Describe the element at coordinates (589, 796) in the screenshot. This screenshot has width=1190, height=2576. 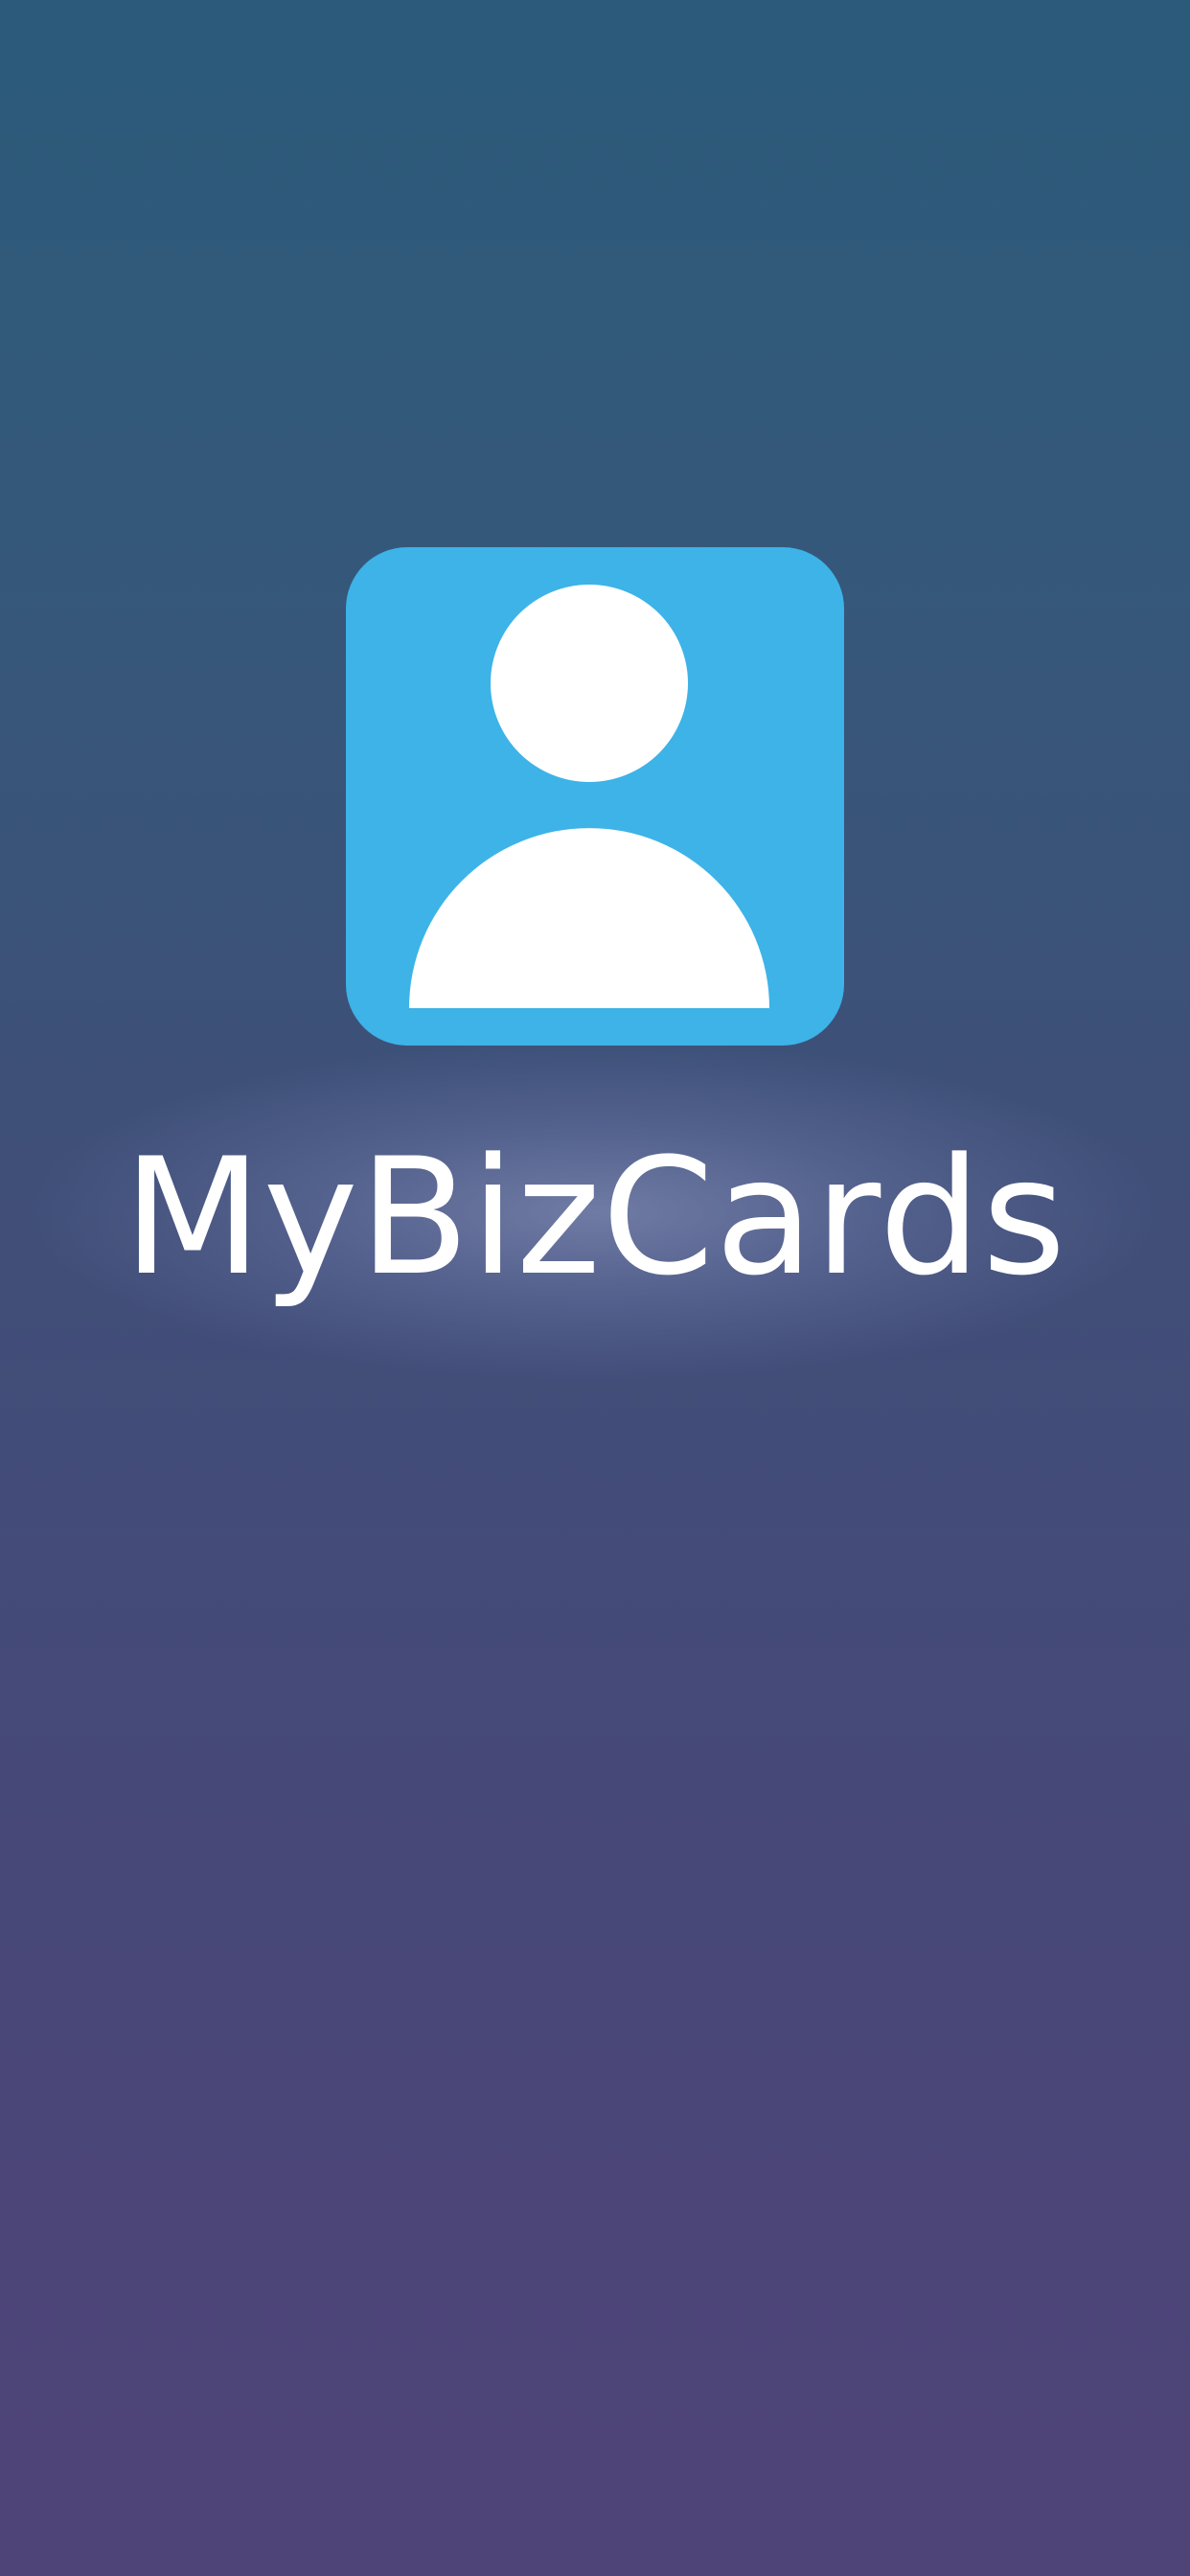
I see `person-contact-icon` at that location.